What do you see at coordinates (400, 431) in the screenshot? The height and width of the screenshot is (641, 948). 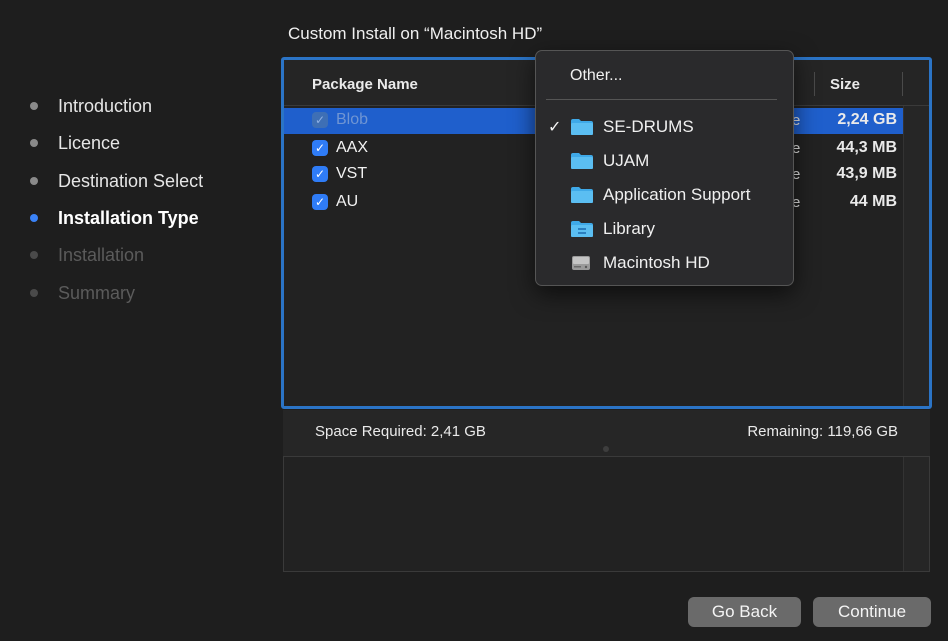 I see `space-required: Space Required: 2,41 GB` at bounding box center [400, 431].